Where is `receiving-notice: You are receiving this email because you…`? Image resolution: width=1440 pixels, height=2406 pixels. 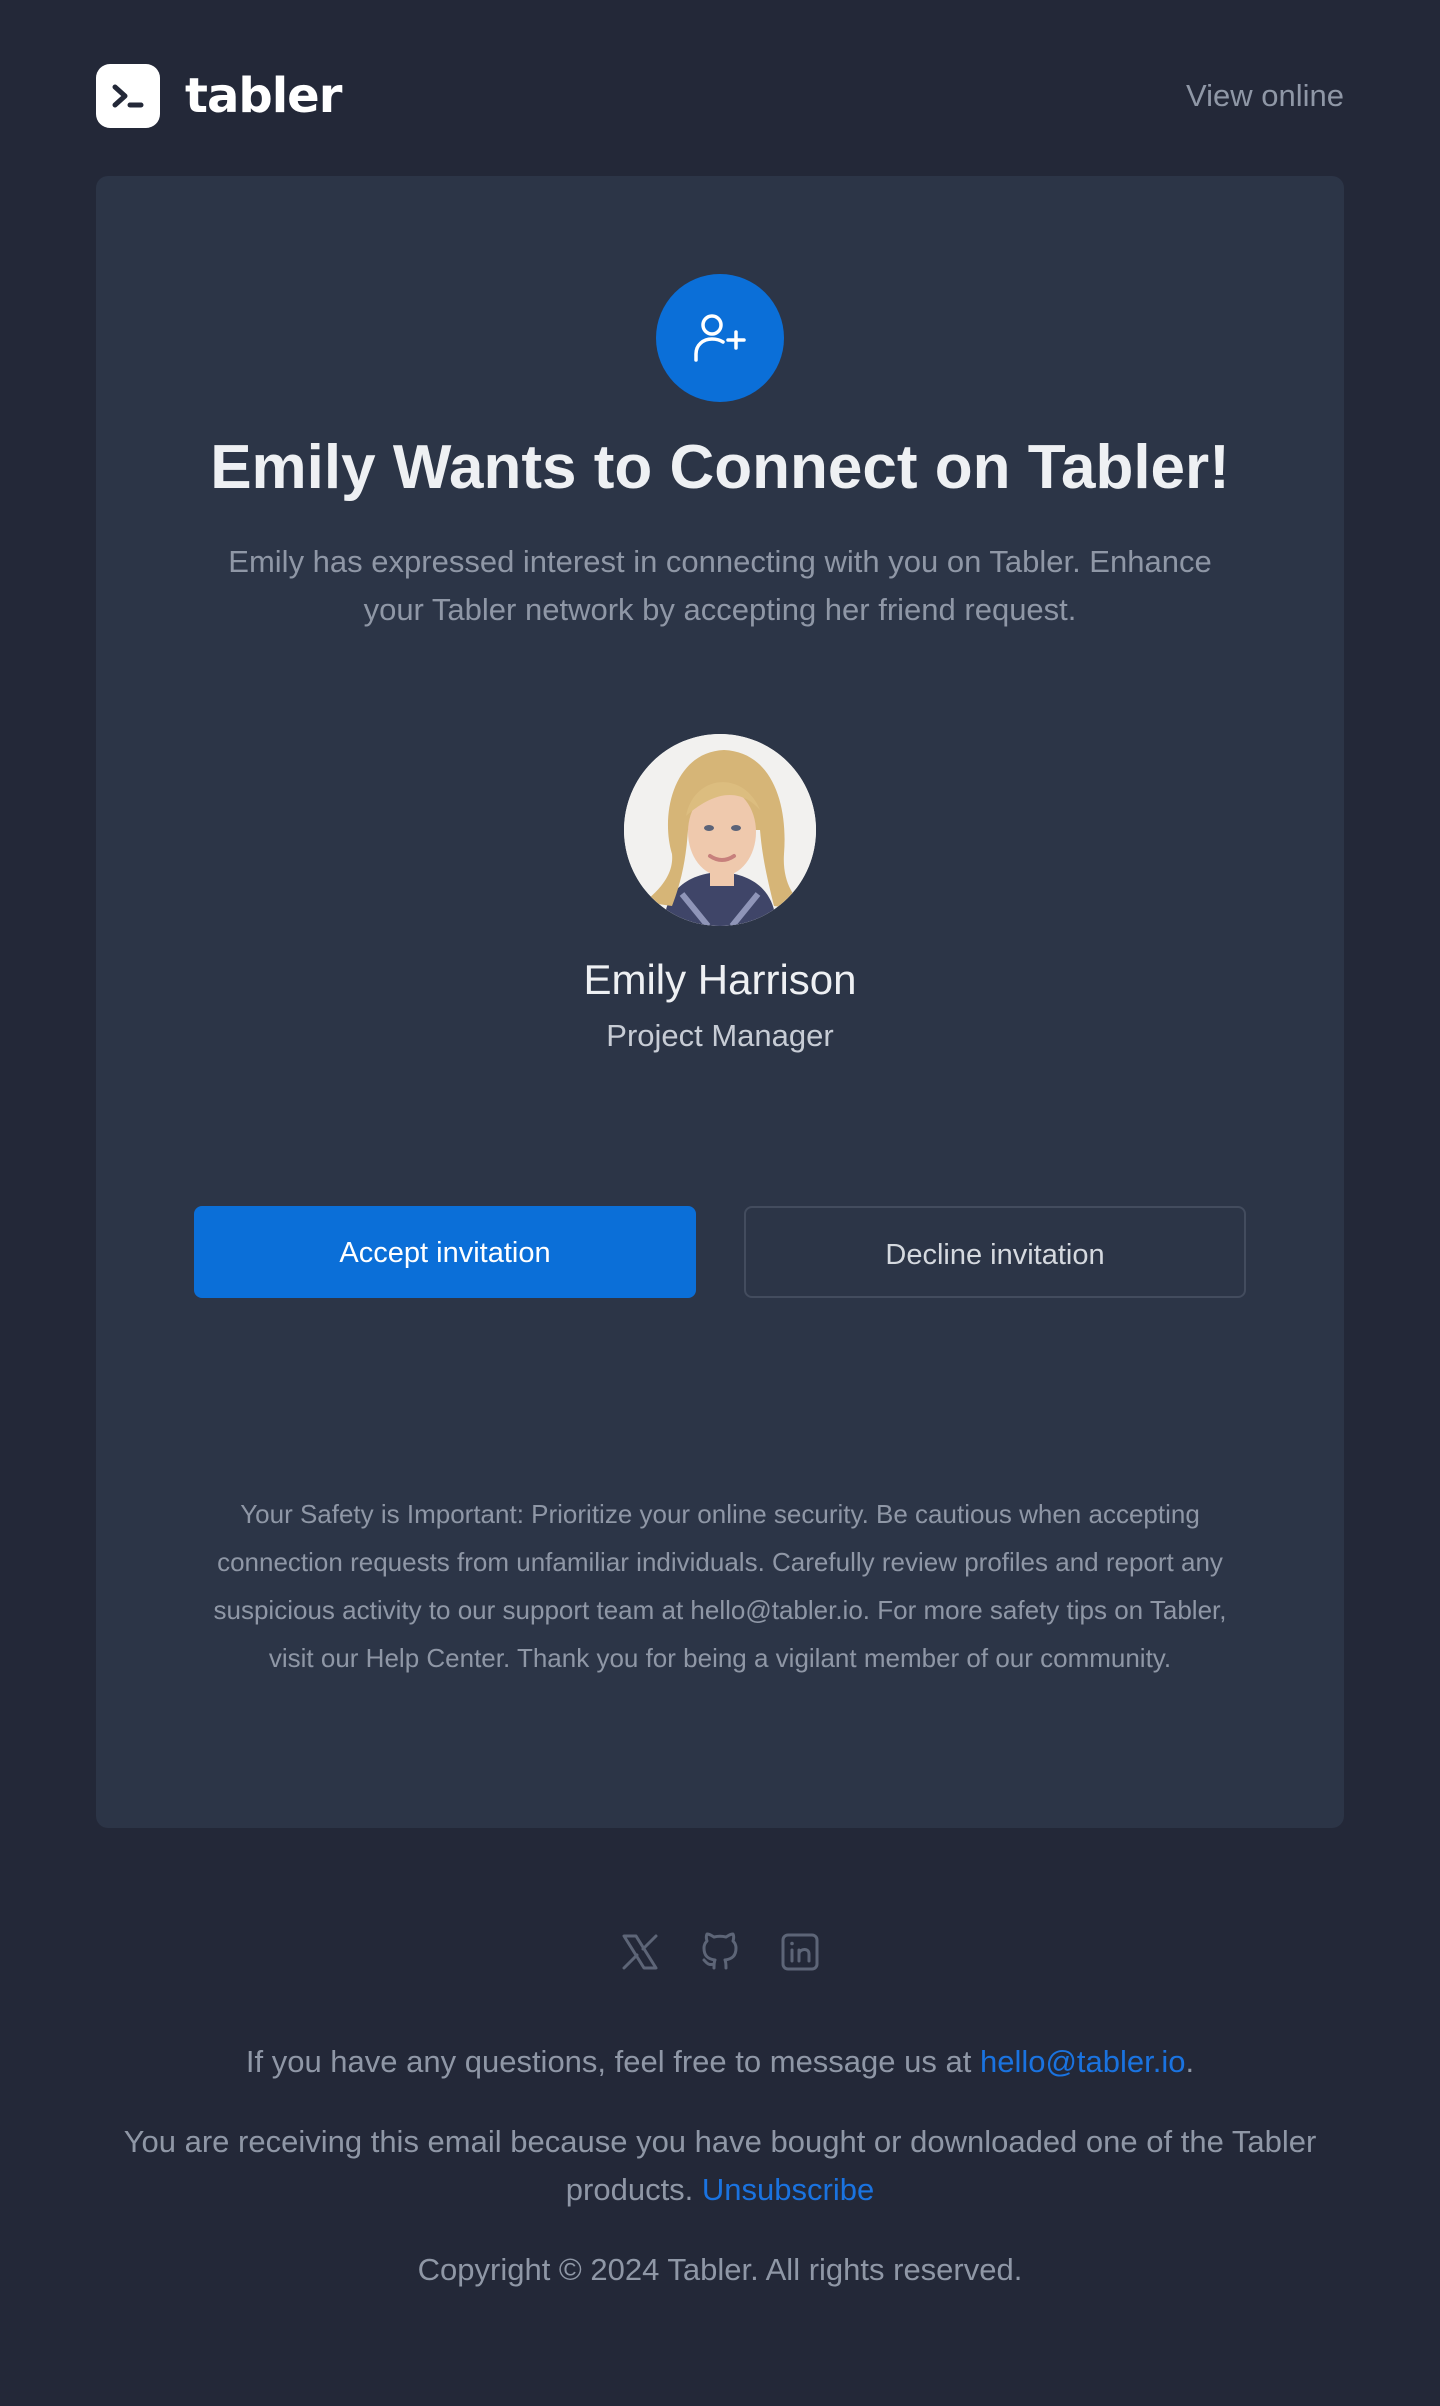 receiving-notice: You are receiving this email because you… is located at coordinates (720, 2166).